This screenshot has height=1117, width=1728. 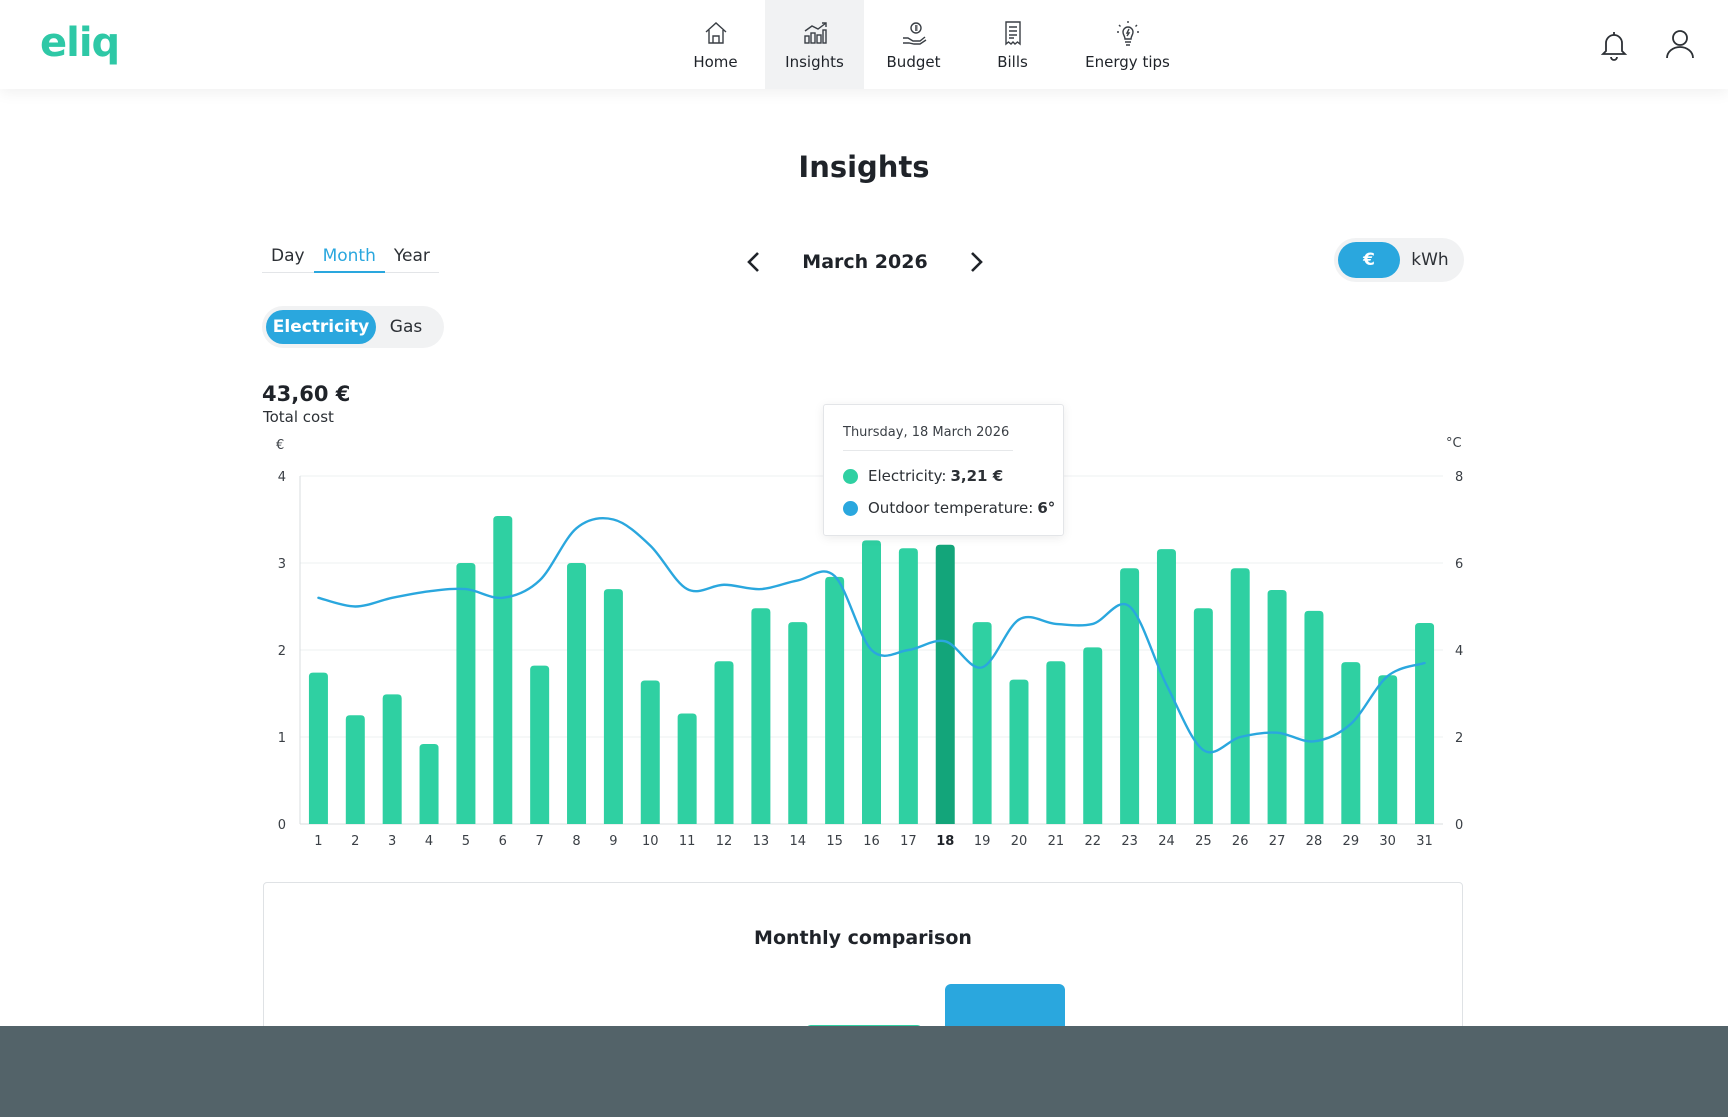 I want to click on tooltip-temperature-row: Outdoor temperature: 6°, so click(x=949, y=508).